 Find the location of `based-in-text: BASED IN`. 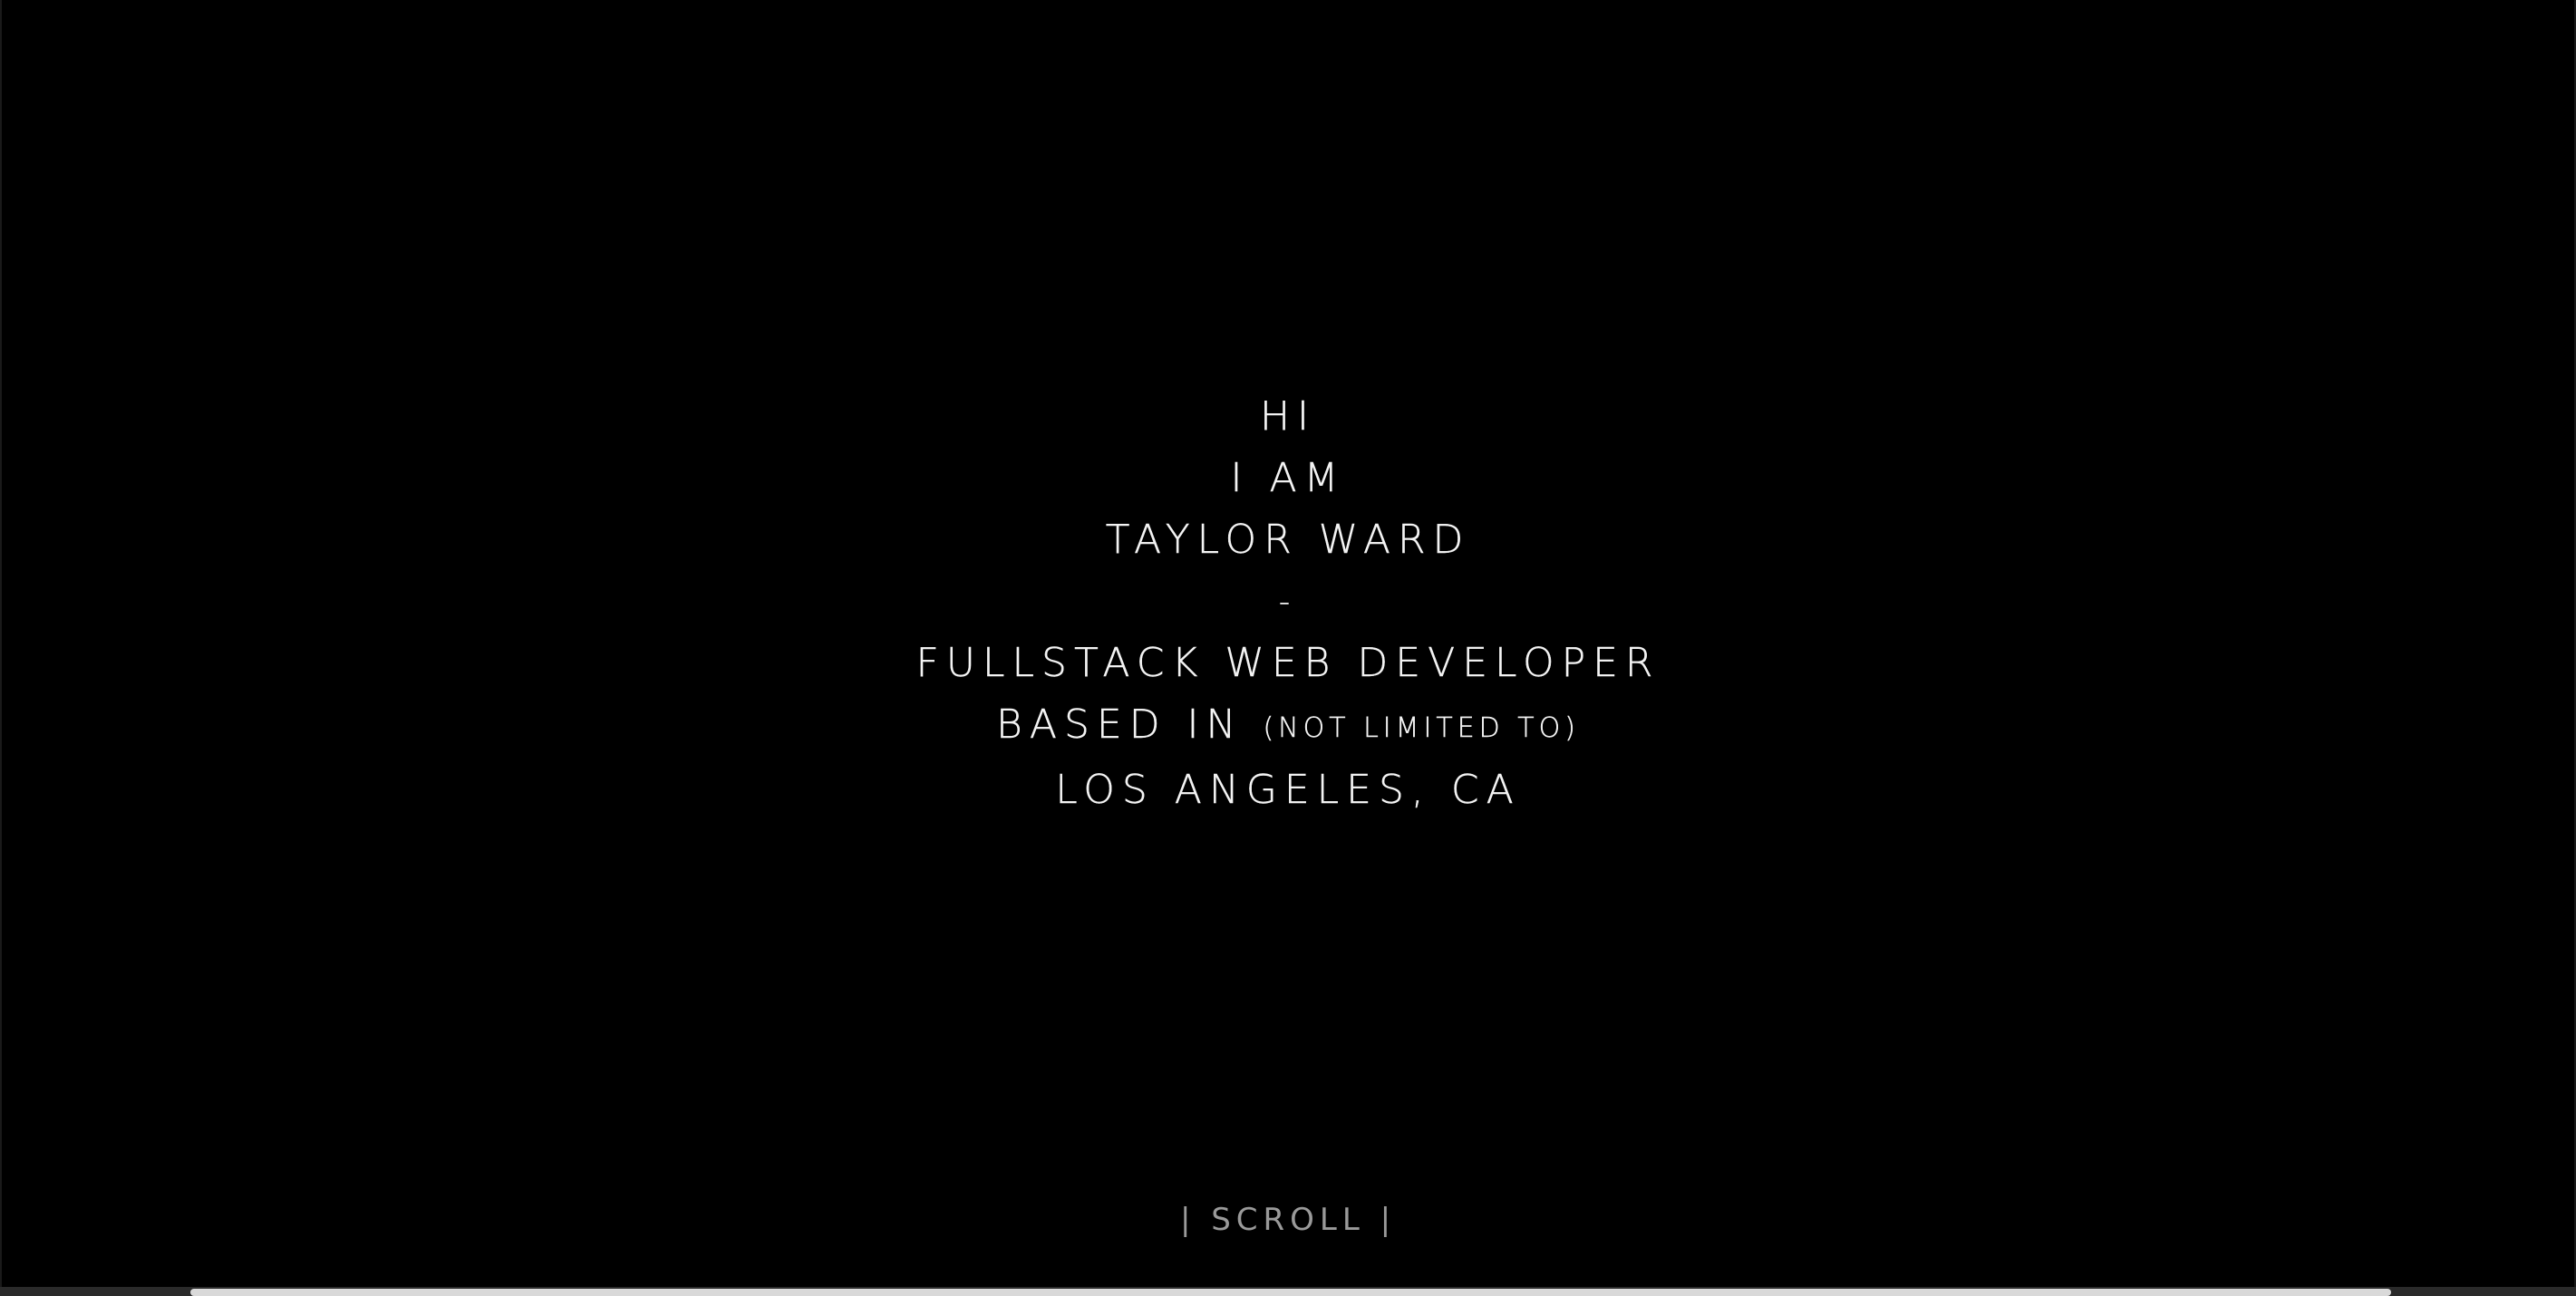

based-in-text: BASED IN is located at coordinates (1120, 724).